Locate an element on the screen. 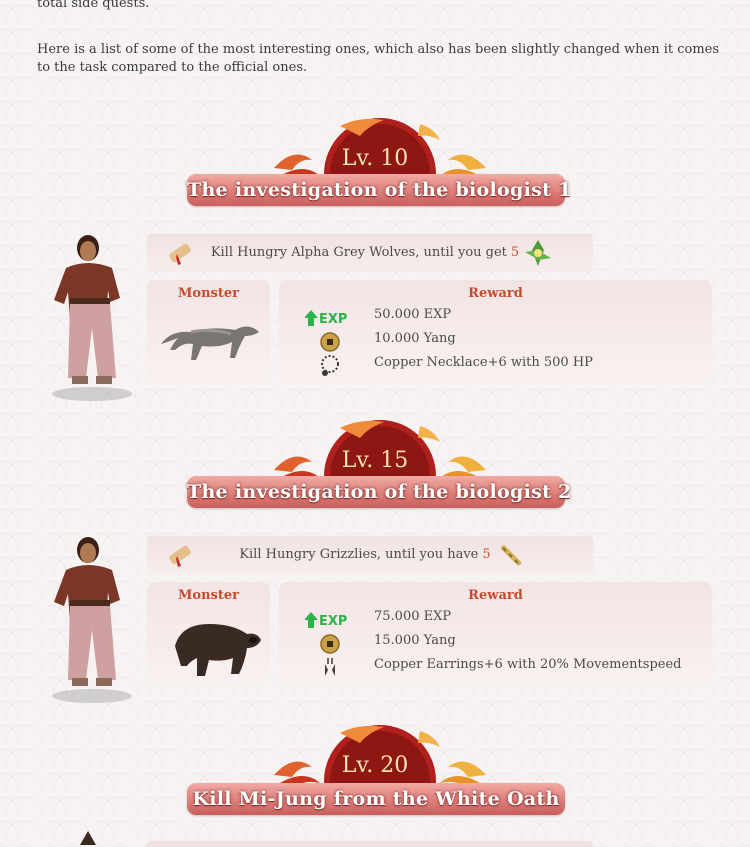 This screenshot has width=750, height=847. reward-text: 50.000 EXP is located at coordinates (413, 314).